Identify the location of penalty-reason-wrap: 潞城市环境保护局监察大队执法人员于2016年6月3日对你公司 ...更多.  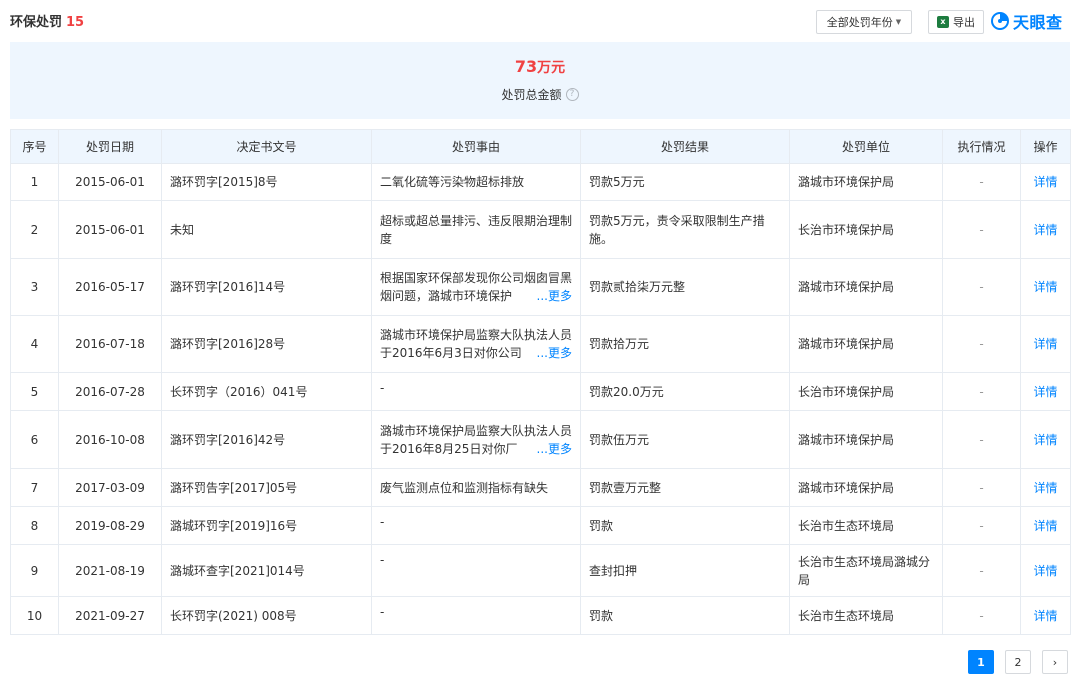
(476, 344).